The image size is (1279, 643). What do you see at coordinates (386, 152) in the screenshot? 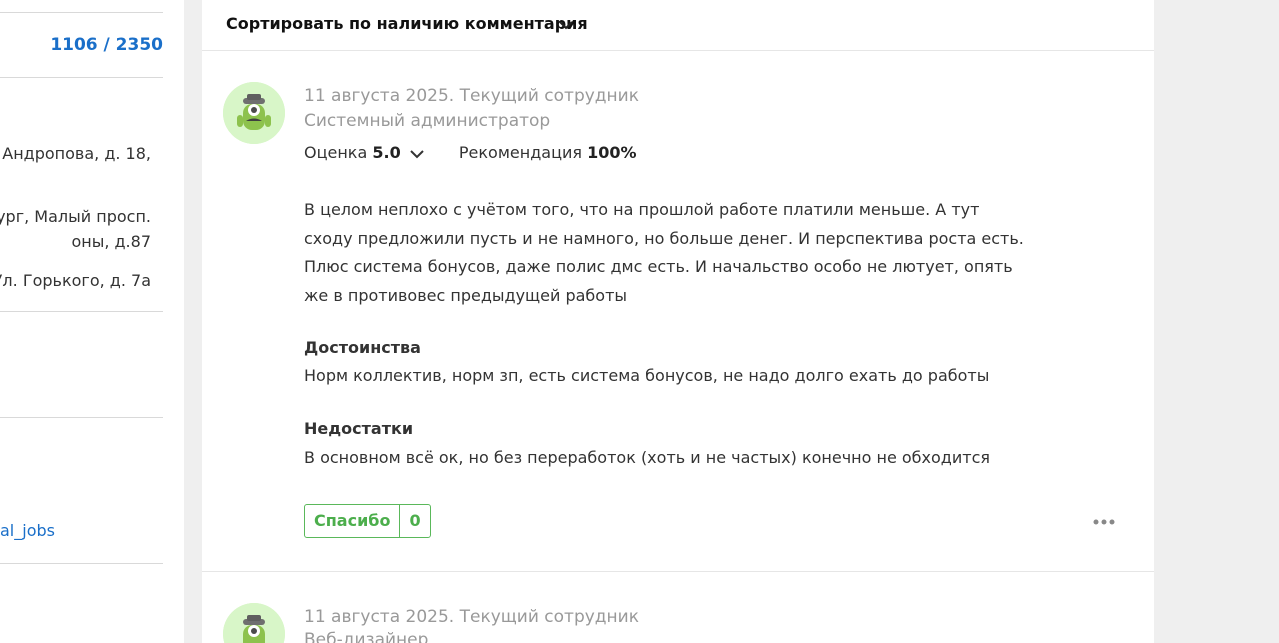
I see `rating-value: 5.0` at bounding box center [386, 152].